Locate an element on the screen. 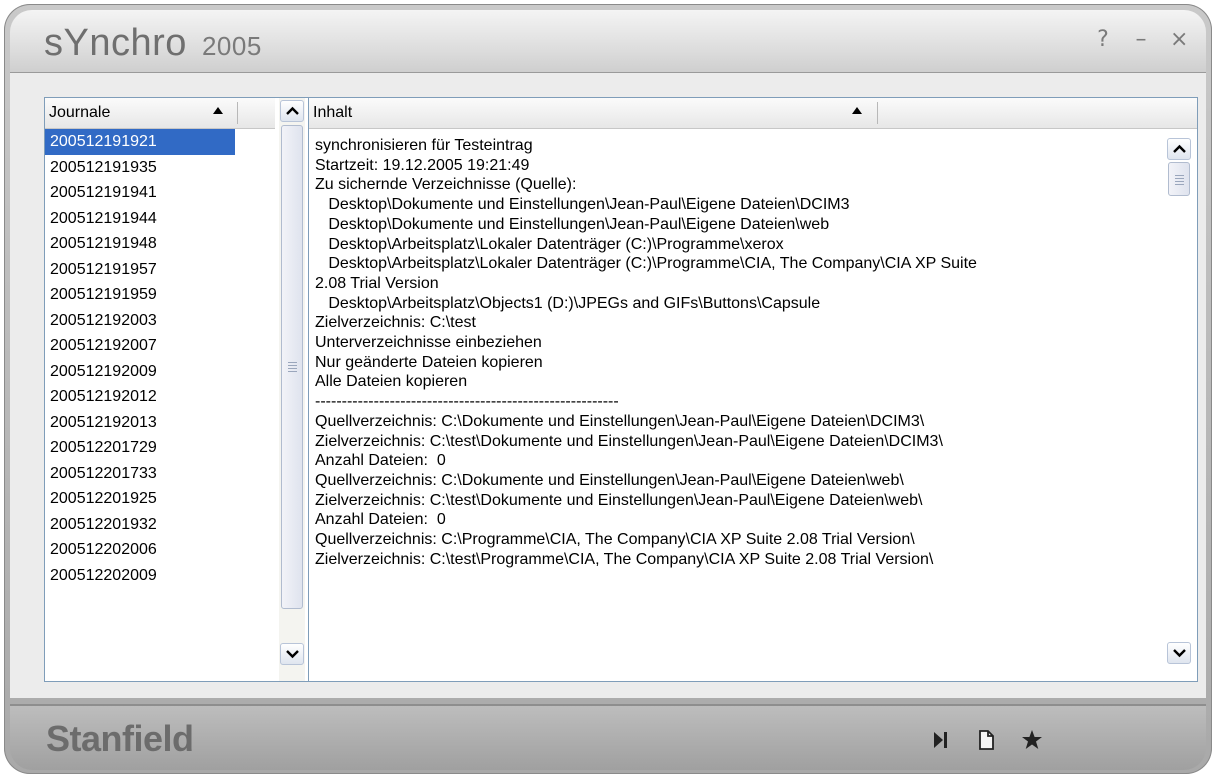 The image size is (1216, 776). step-forward-icon is located at coordinates (940, 740).